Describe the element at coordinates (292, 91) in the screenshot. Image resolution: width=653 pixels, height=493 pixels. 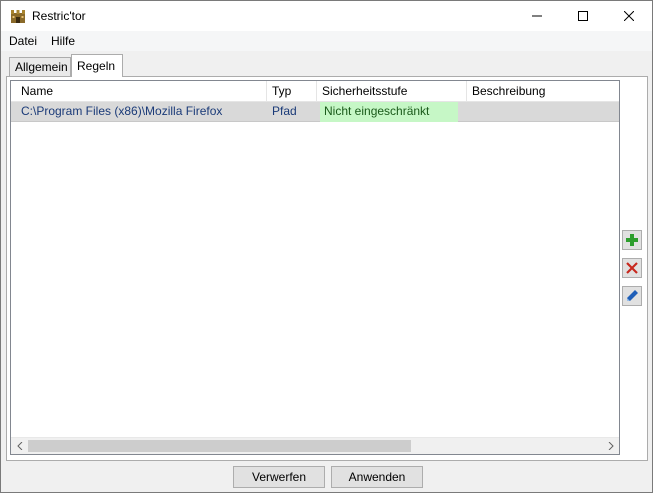
I see `column-header-typ: Typ` at that location.